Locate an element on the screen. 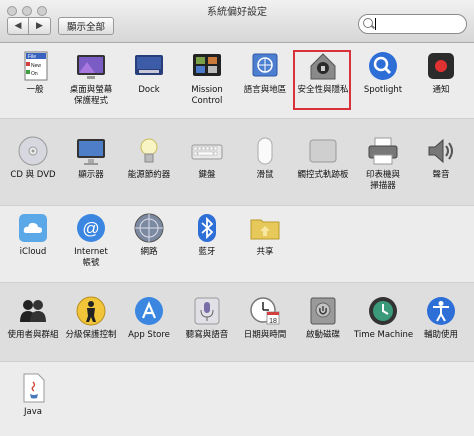  sharing-icon is located at coordinates (265, 228).